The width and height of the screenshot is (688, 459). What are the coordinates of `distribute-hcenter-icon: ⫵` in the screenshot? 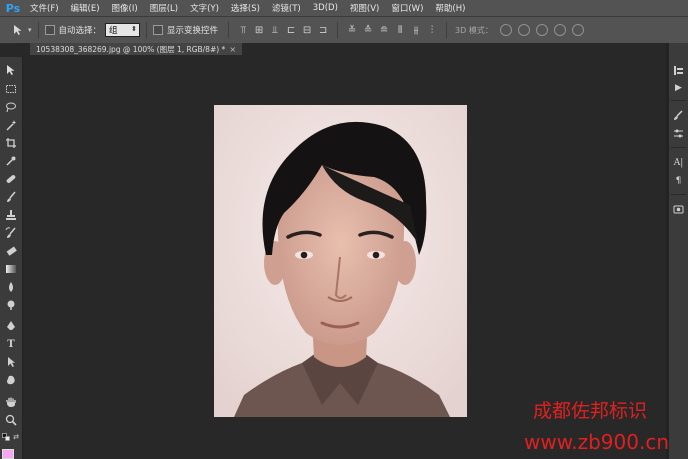 It's located at (416, 30).